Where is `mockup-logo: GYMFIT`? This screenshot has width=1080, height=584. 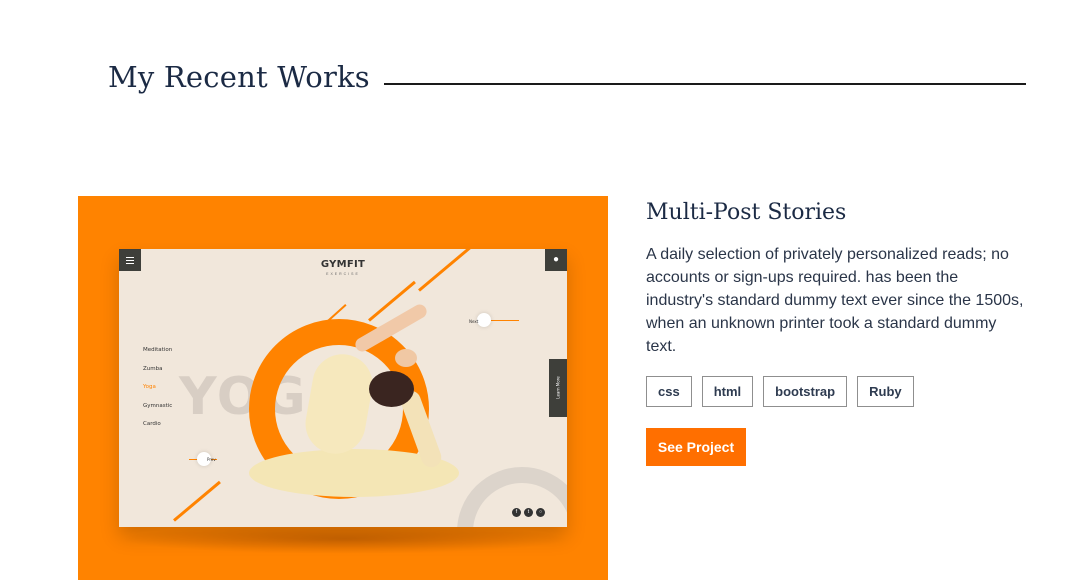
mockup-logo: GYMFIT is located at coordinates (343, 264).